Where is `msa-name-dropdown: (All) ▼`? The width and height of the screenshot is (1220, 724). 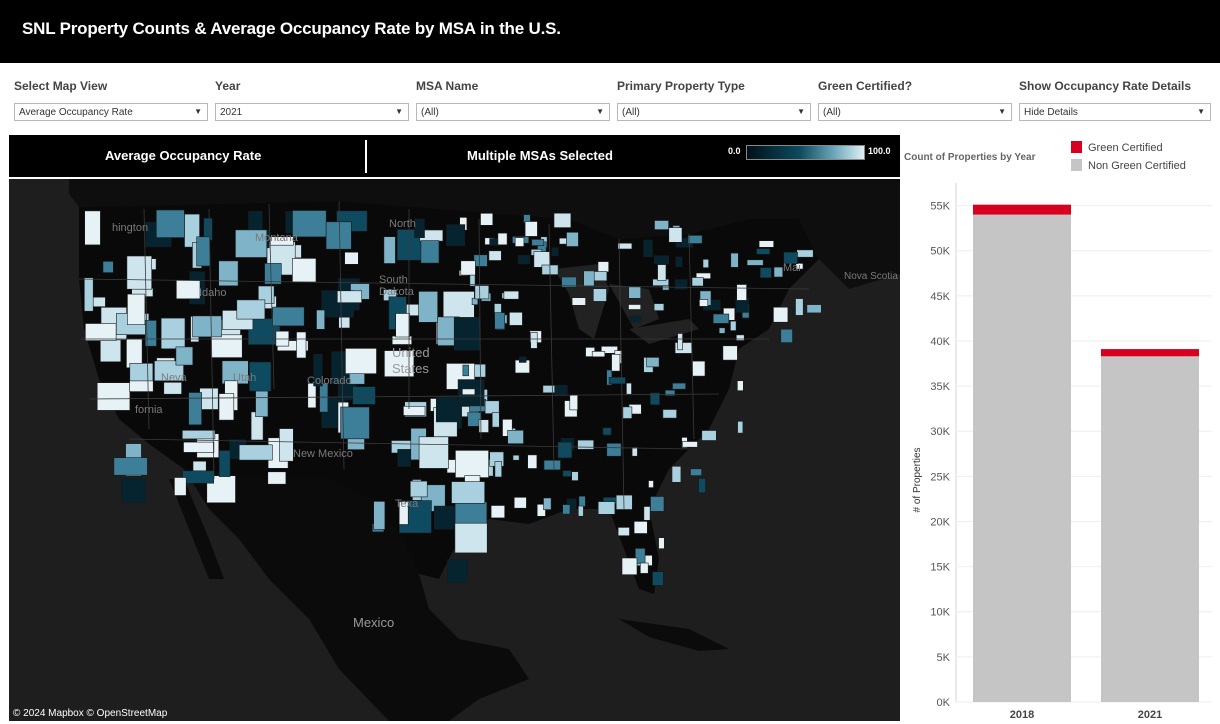
msa-name-dropdown: (All) ▼ is located at coordinates (513, 112).